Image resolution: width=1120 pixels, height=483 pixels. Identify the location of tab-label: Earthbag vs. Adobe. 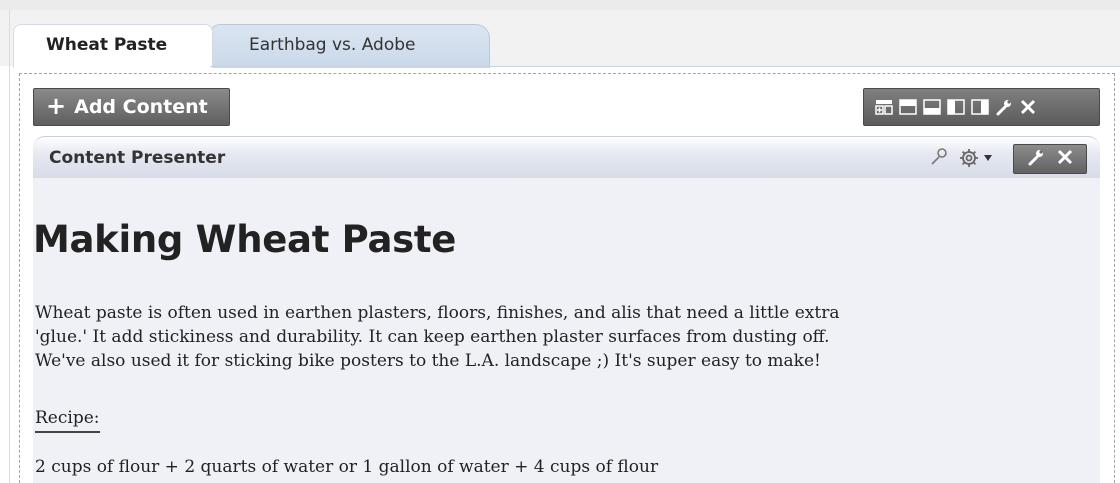
(332, 45).